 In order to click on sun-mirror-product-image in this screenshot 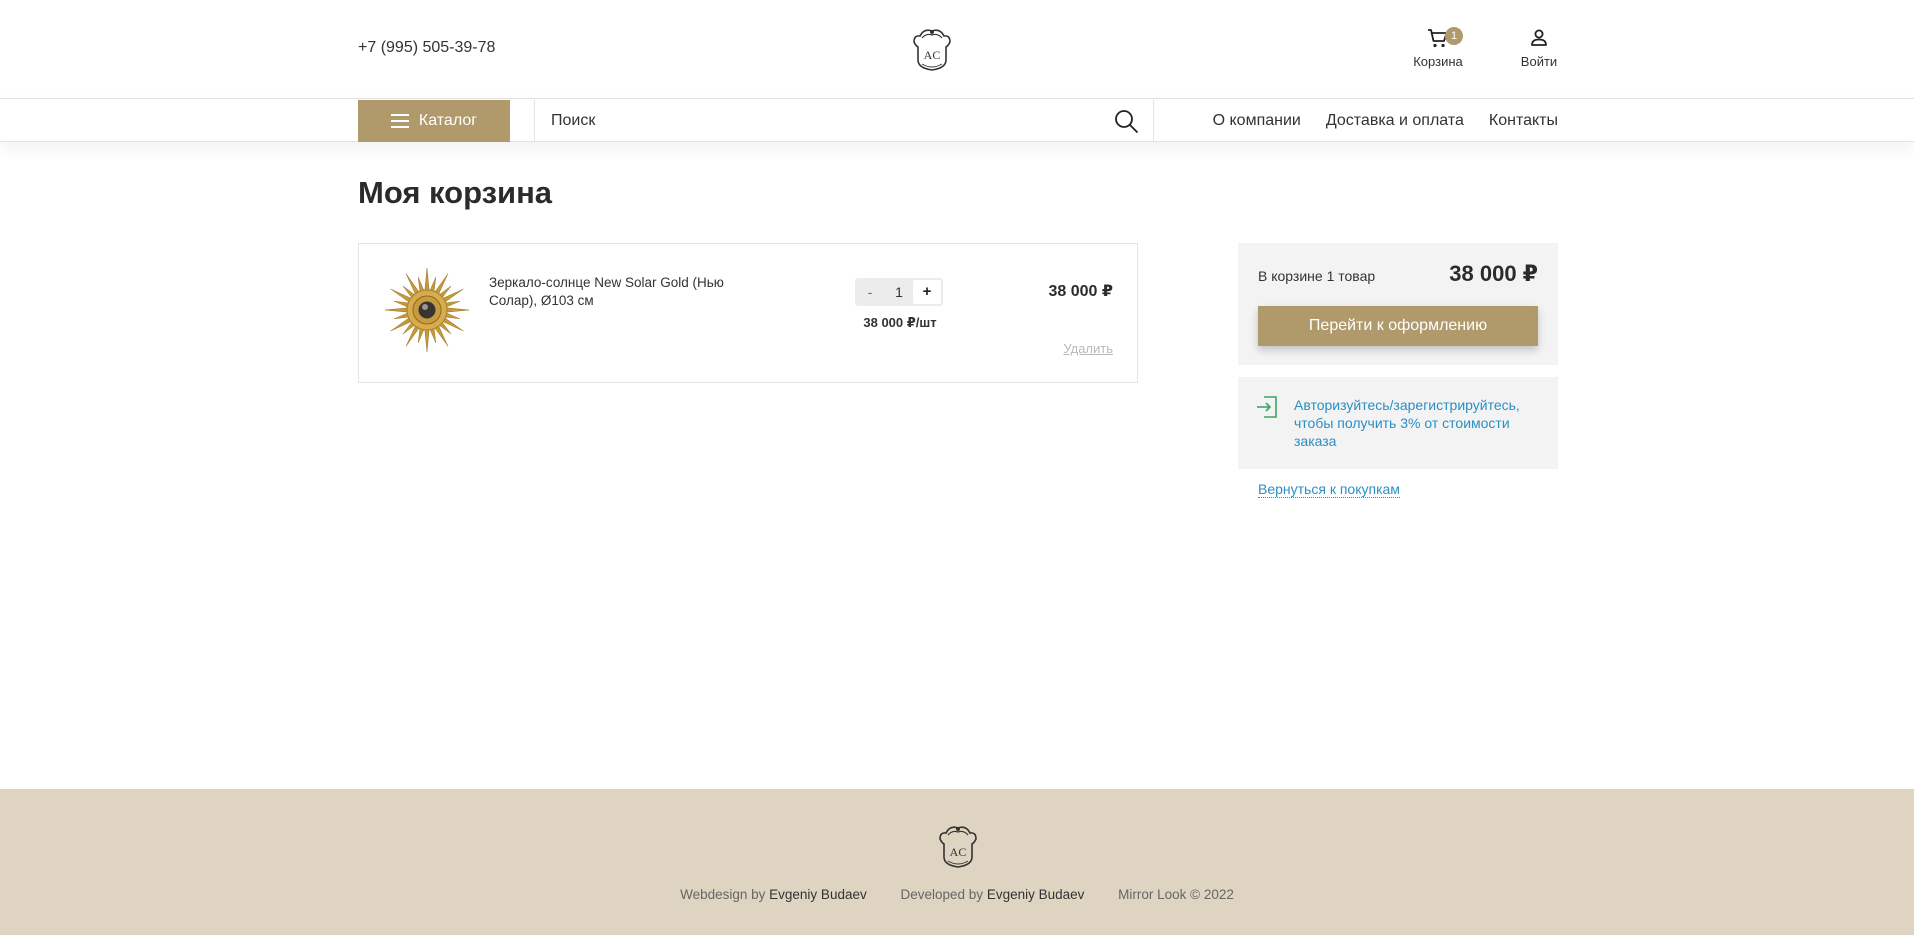, I will do `click(427, 310)`.